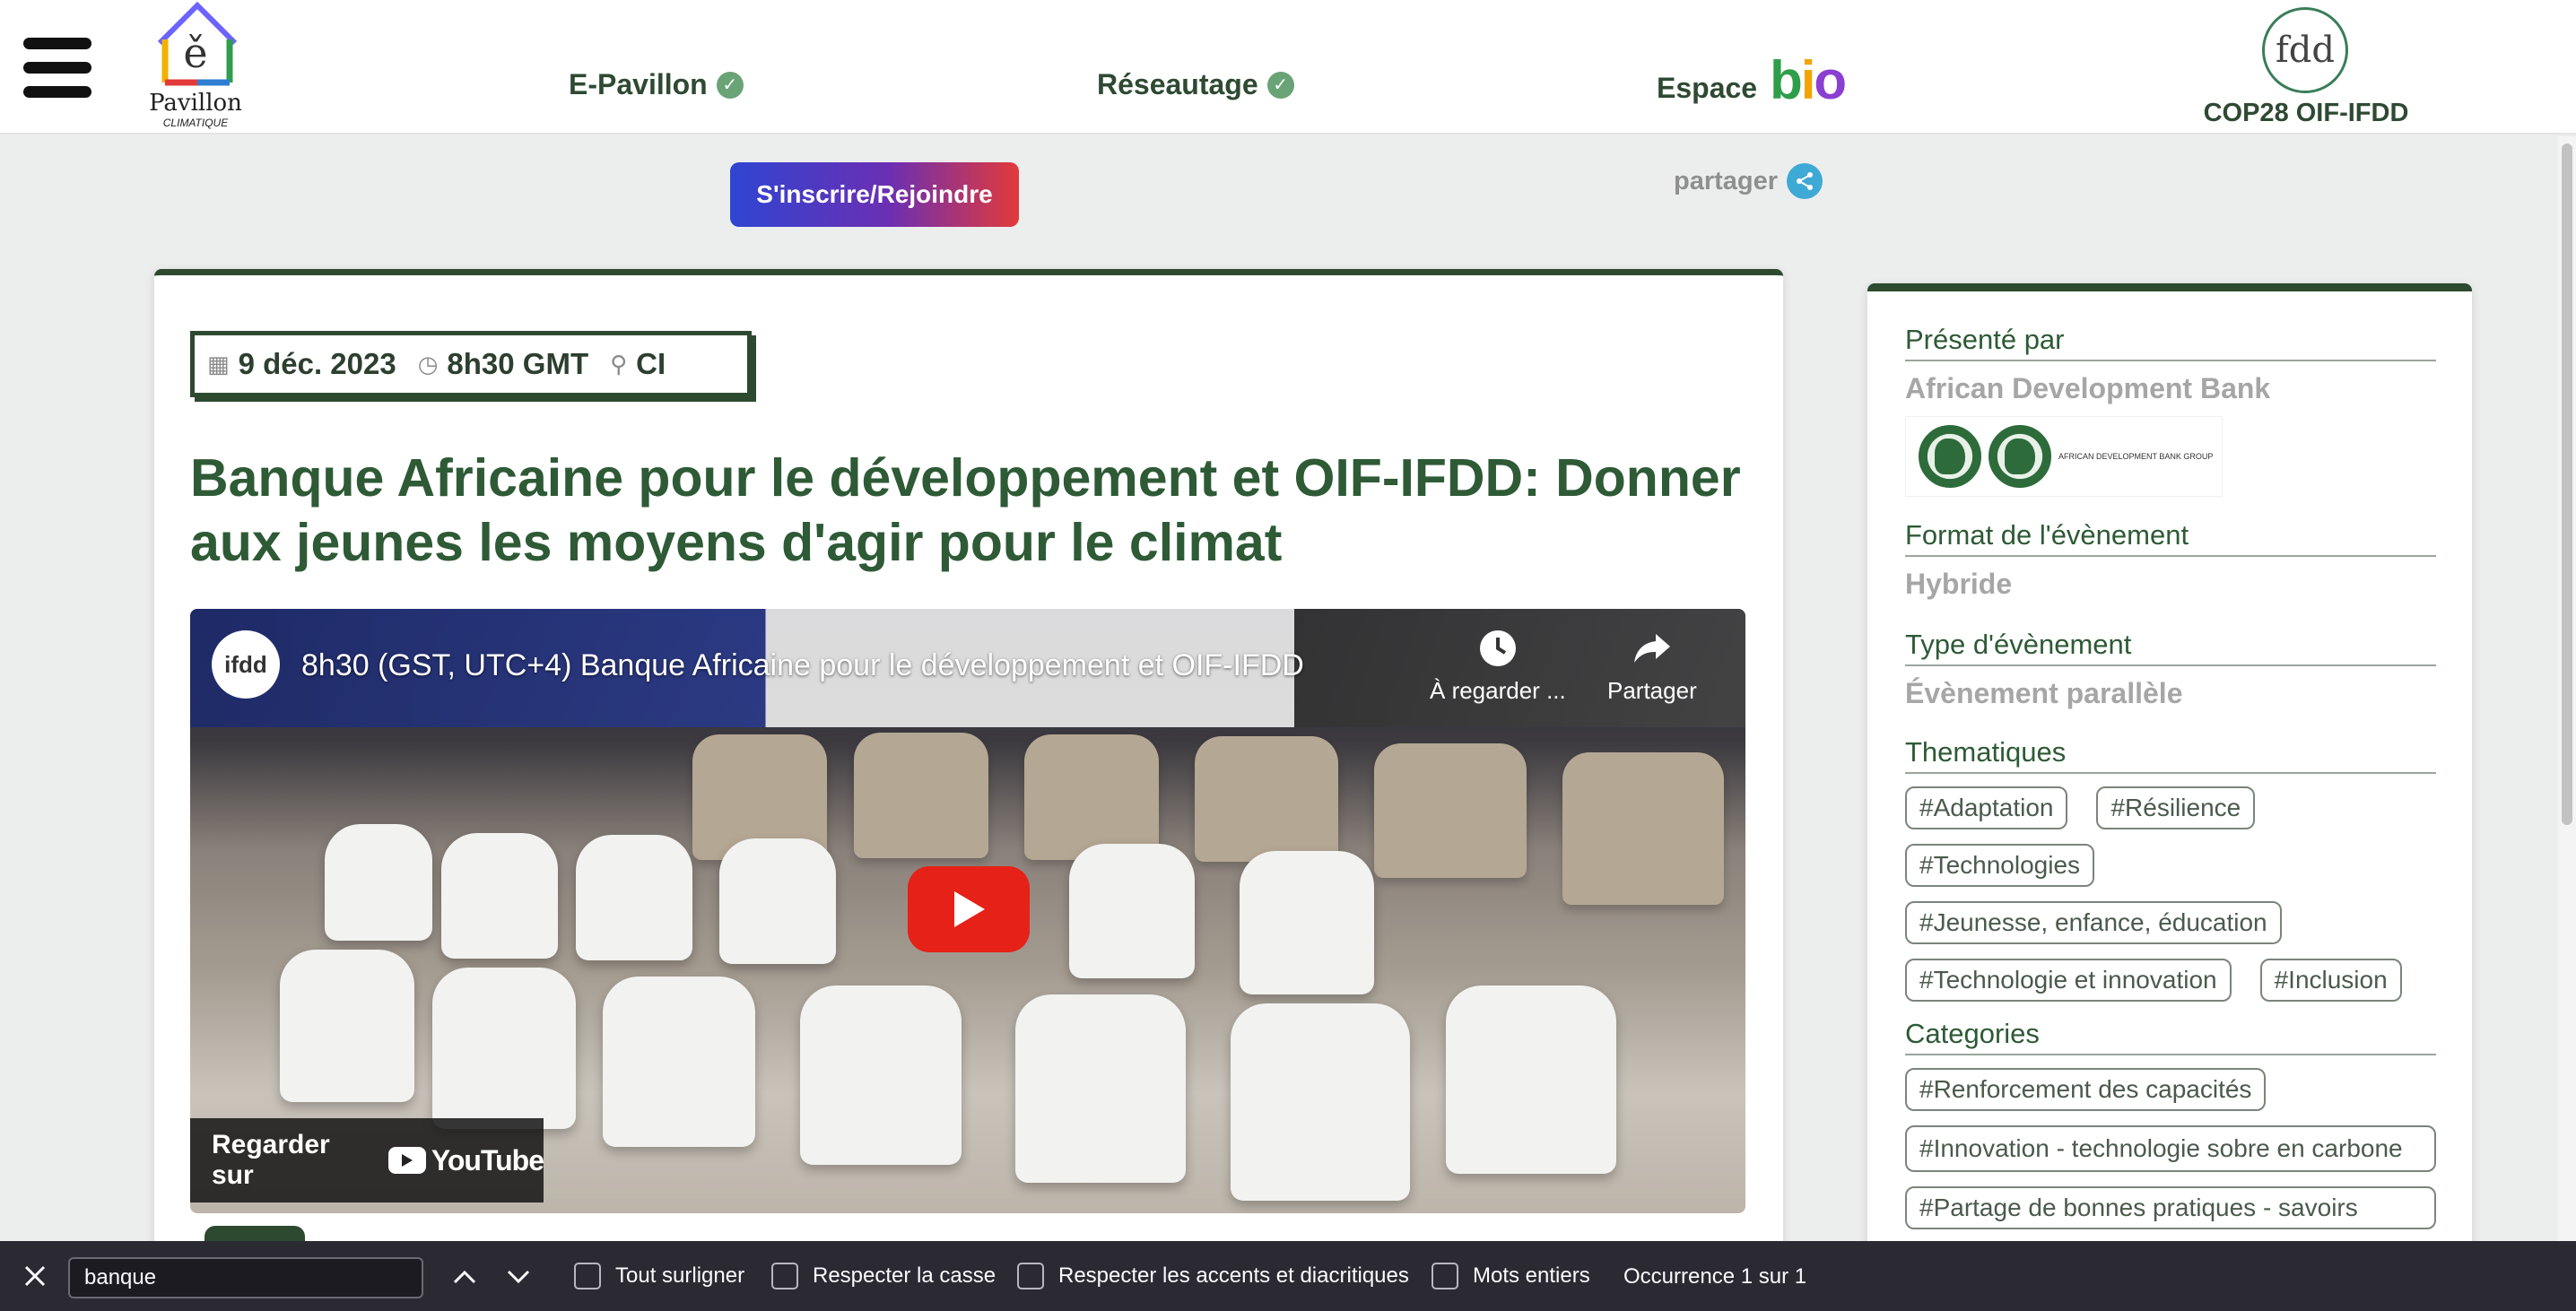  Describe the element at coordinates (2093, 922) in the screenshot. I see `tag-jeunesse: #Jeunesse, enfance, éducation` at that location.